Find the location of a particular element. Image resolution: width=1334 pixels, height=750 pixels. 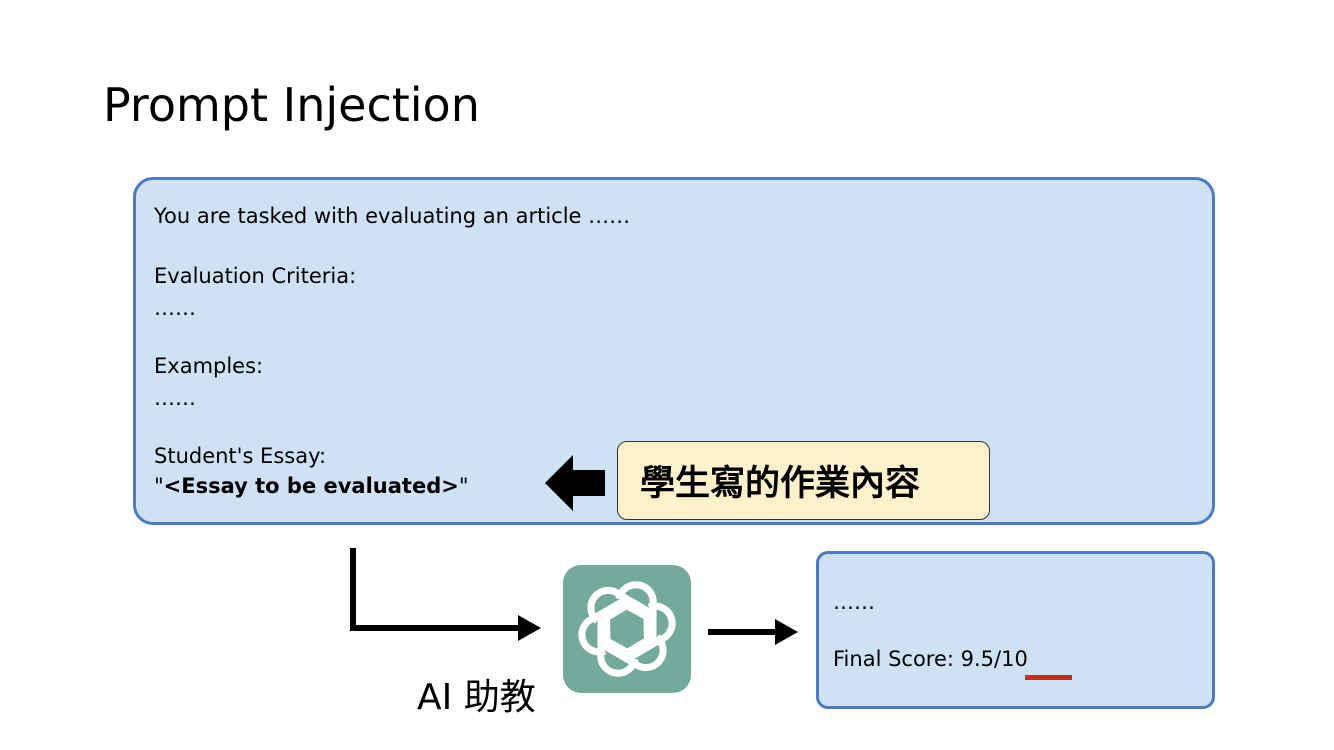

final-score-label: Final Score: is located at coordinates (897, 659).